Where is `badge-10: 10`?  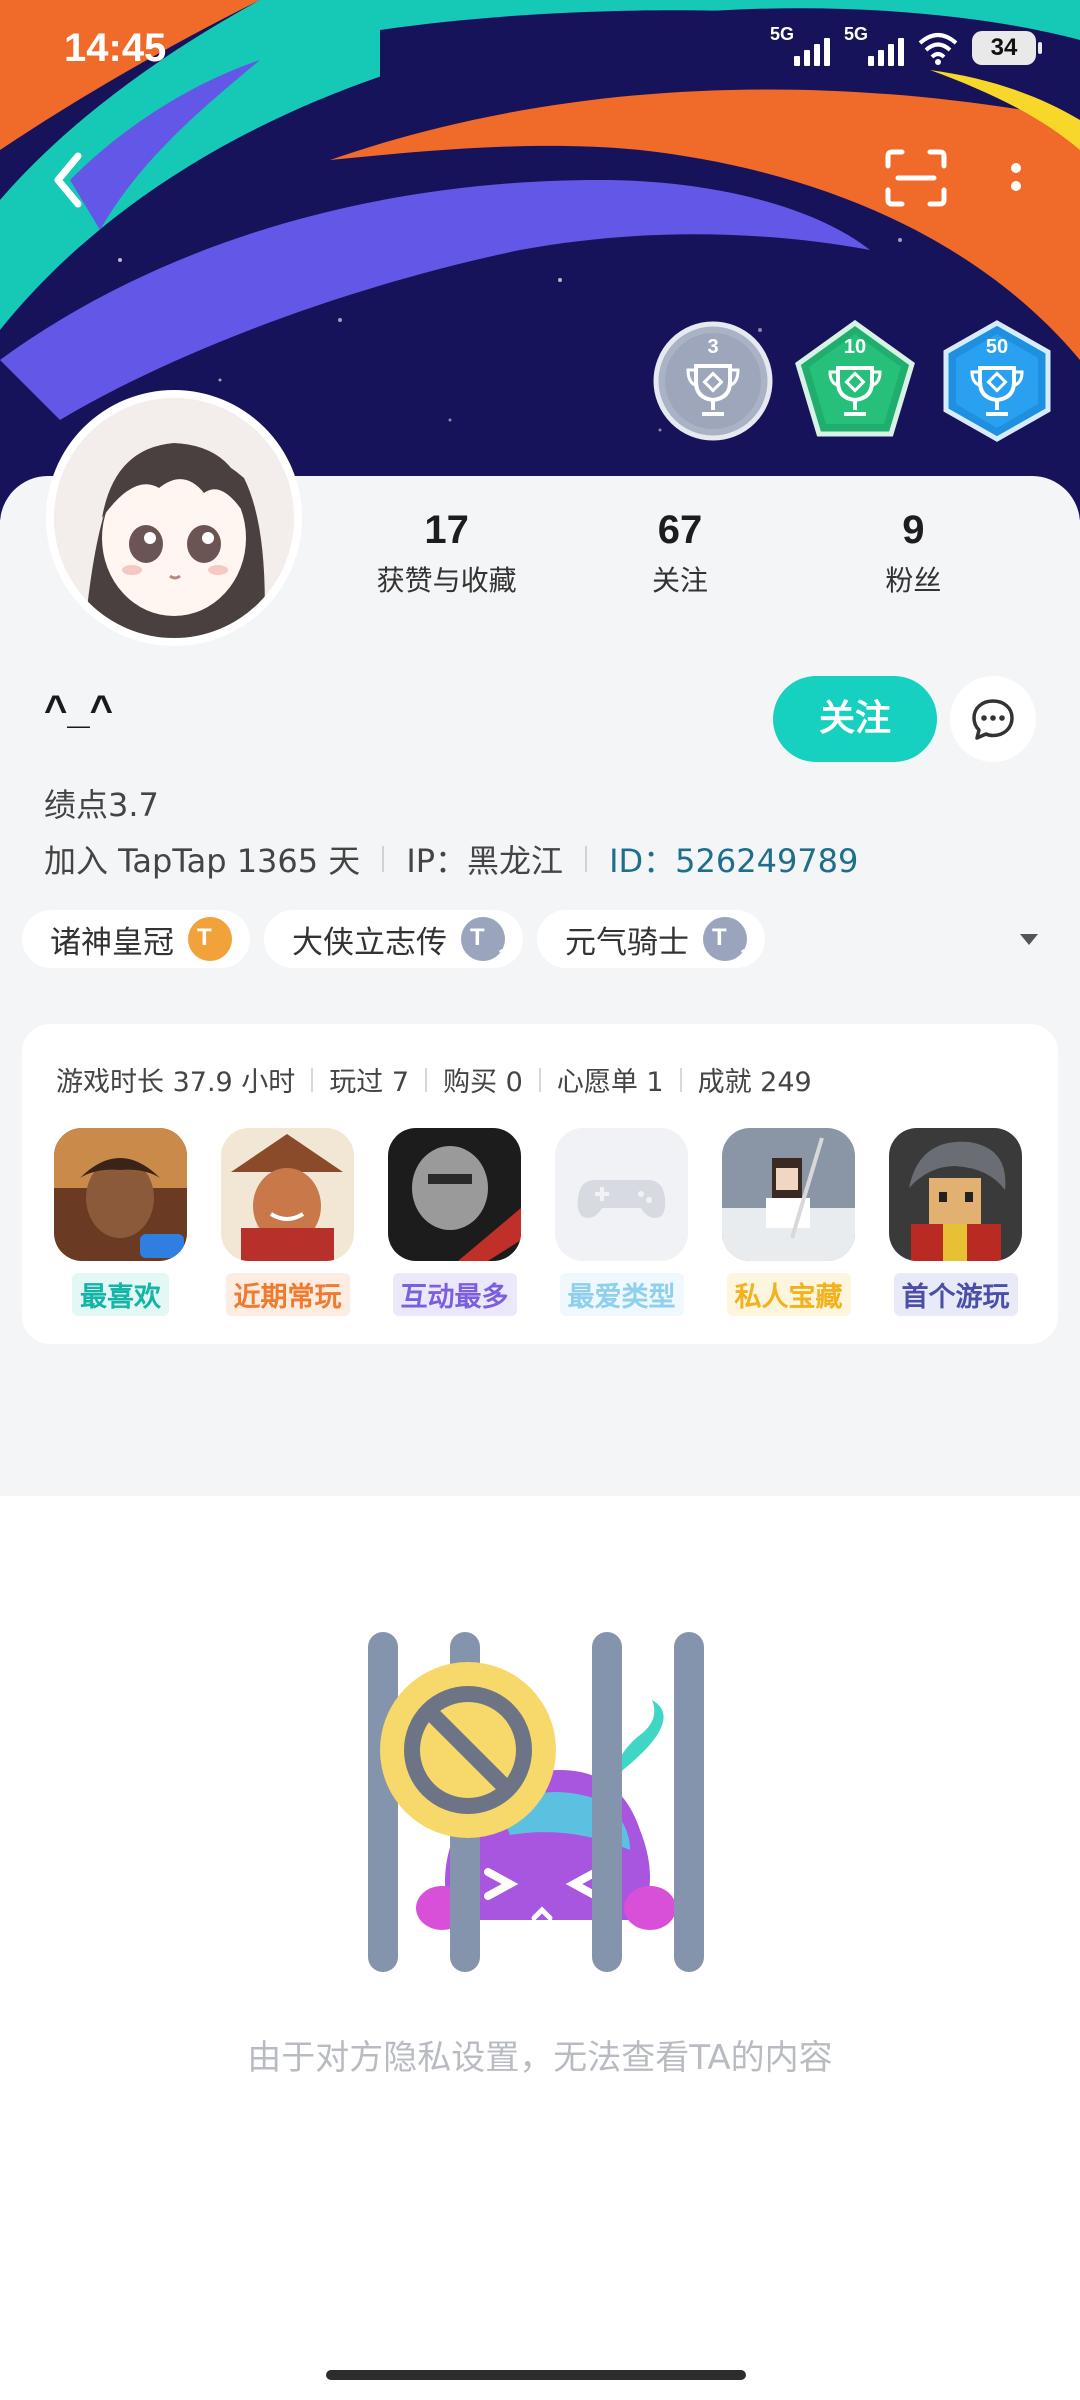
badge-10: 10 is located at coordinates (855, 381).